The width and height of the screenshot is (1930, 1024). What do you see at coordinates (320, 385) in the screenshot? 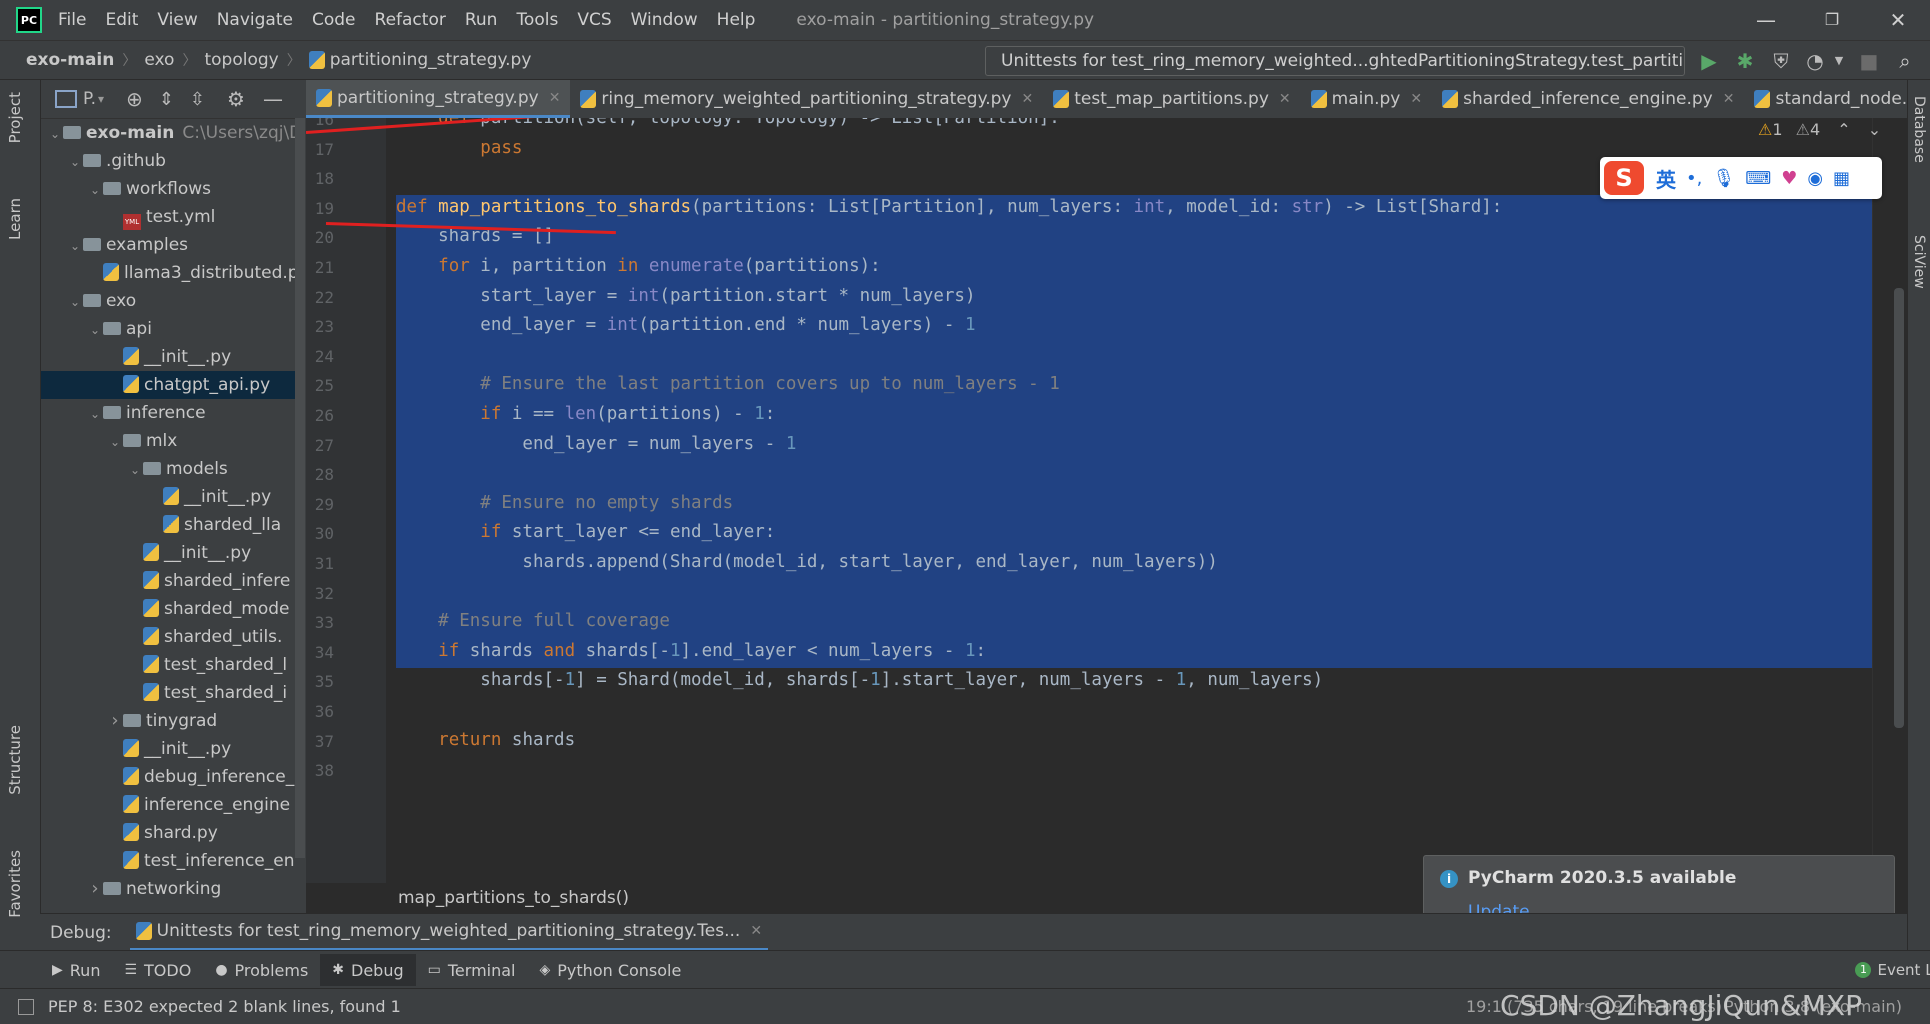
I see `line-number: 25` at bounding box center [320, 385].